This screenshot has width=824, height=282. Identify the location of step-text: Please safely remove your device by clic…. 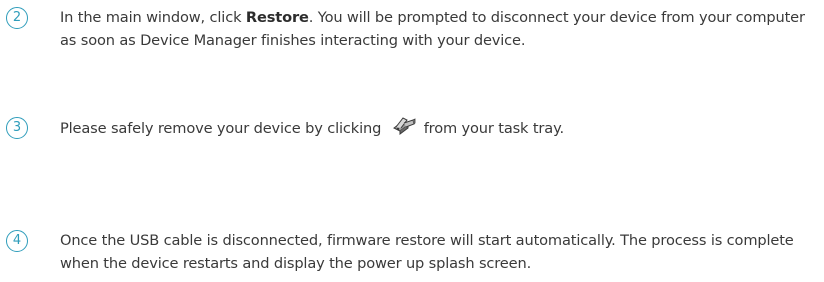
(439, 128).